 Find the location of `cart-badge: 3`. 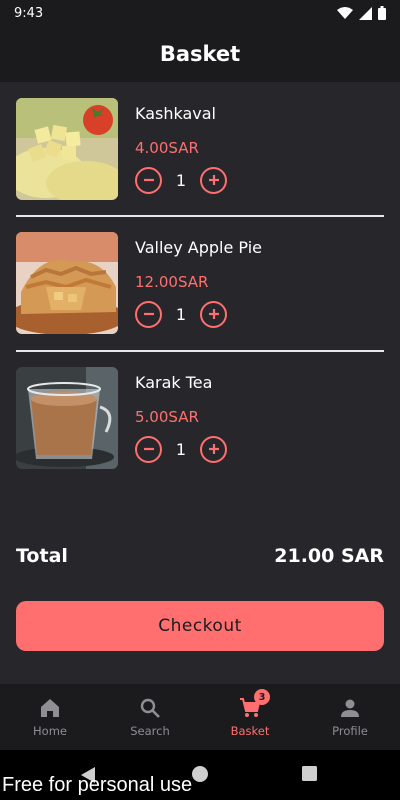

cart-badge: 3 is located at coordinates (262, 697).